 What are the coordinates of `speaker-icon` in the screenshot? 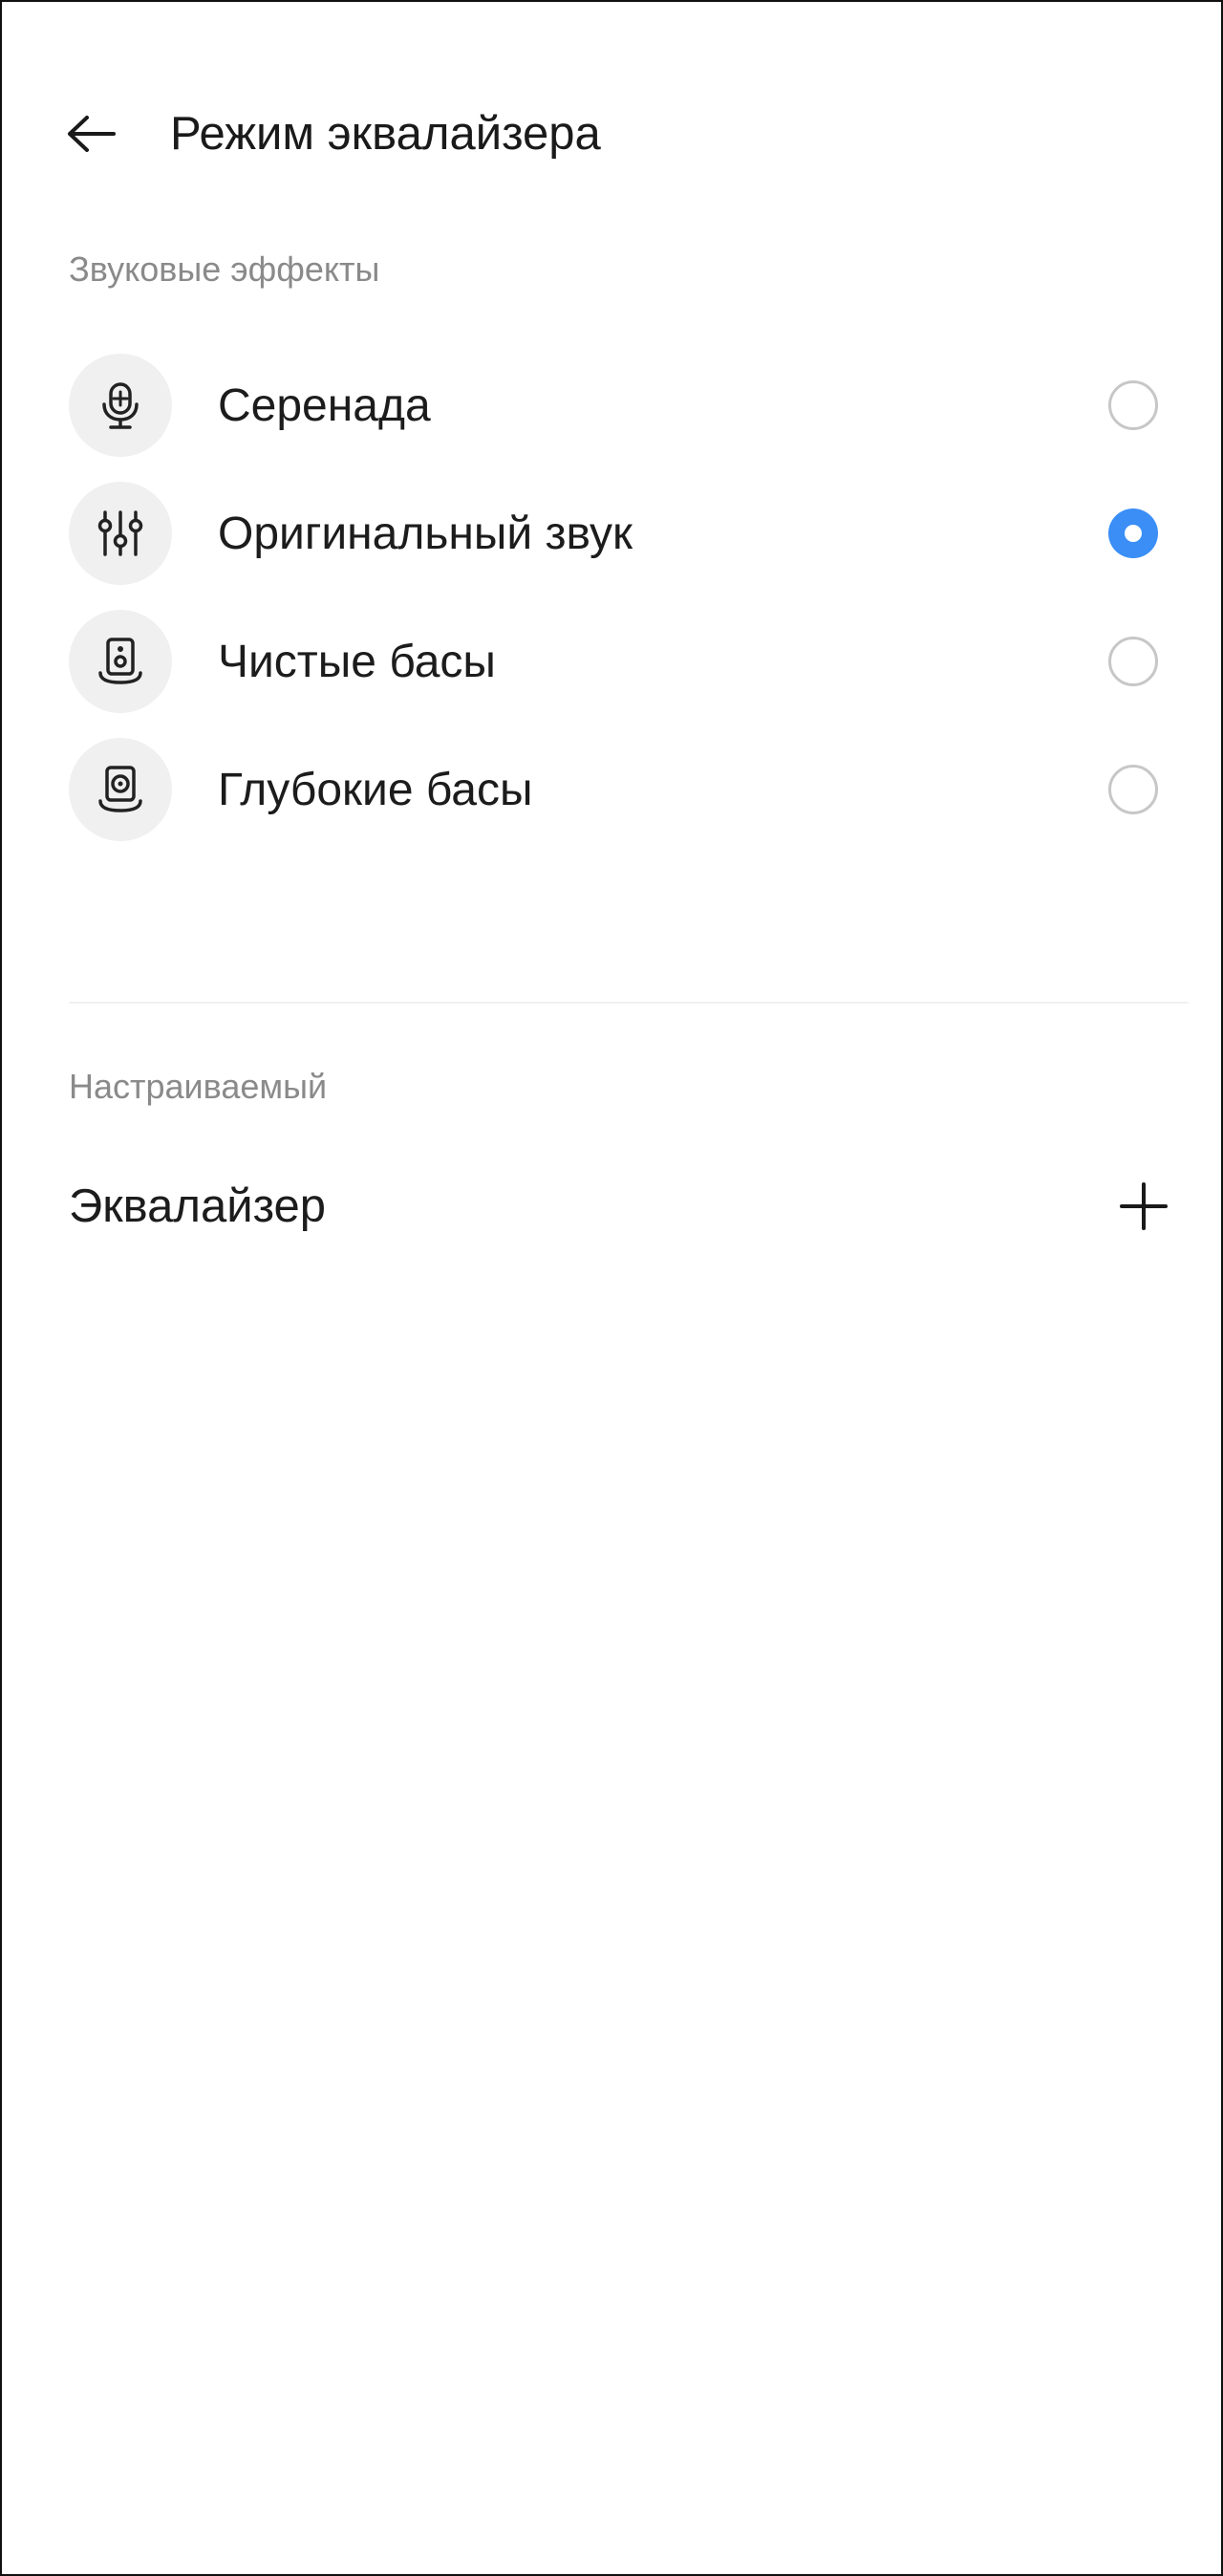 It's located at (120, 661).